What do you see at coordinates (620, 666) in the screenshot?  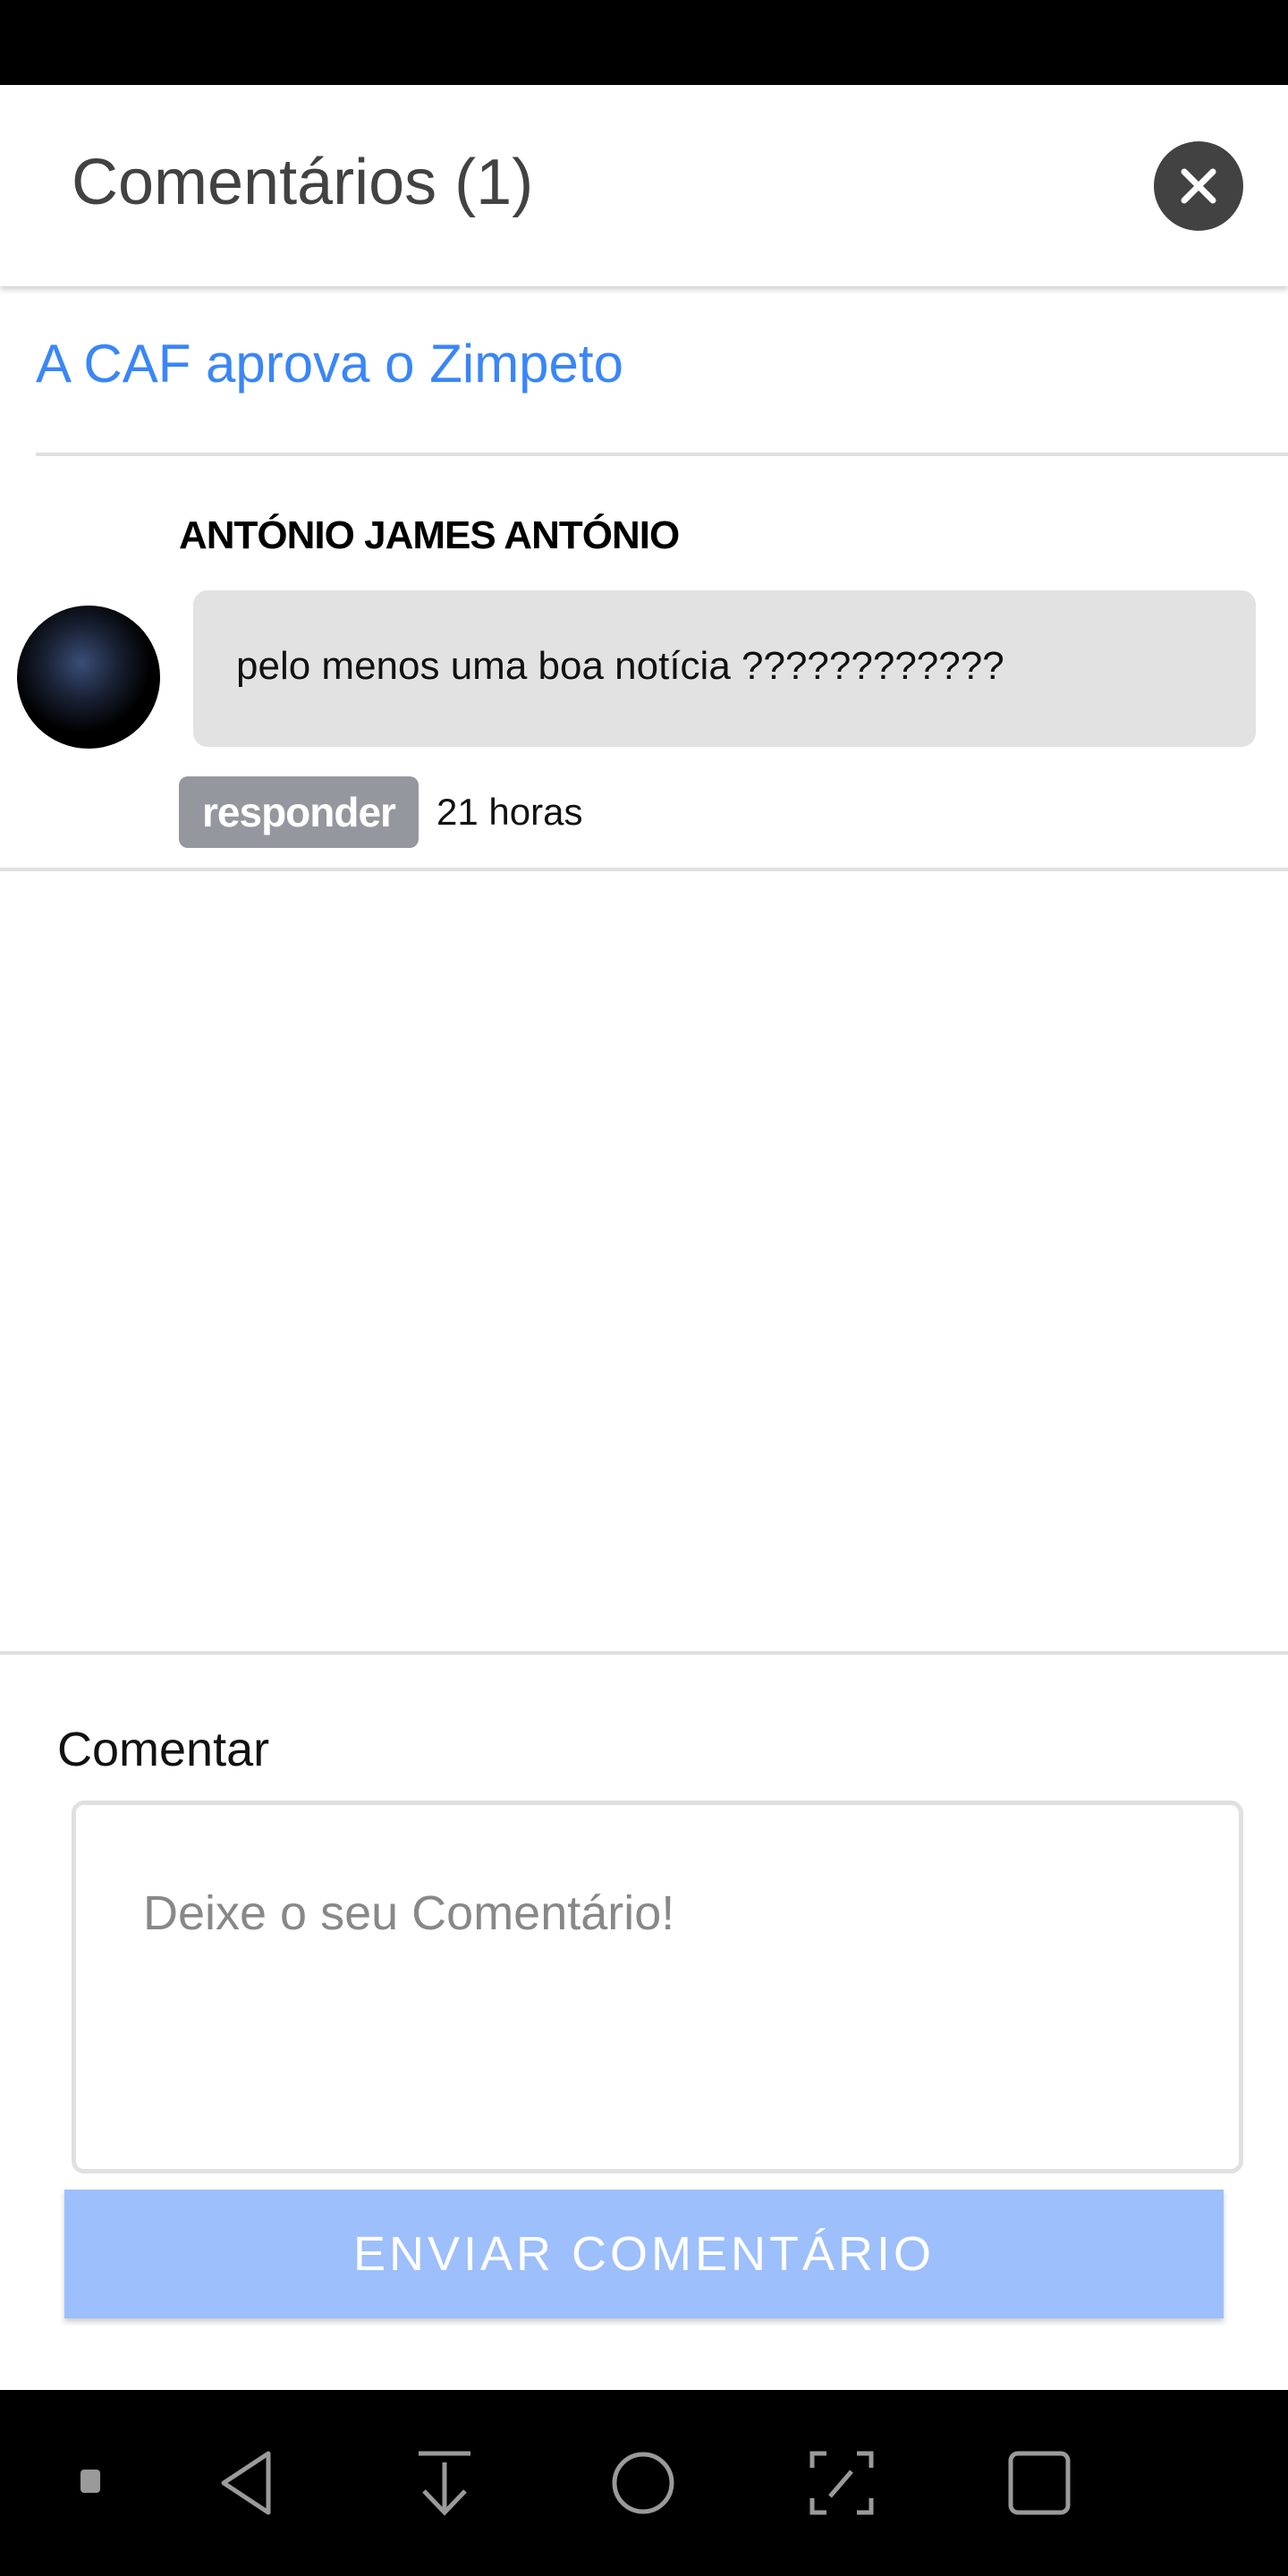 I see `comment-text: pelo menos uma boa notícia ????????????` at bounding box center [620, 666].